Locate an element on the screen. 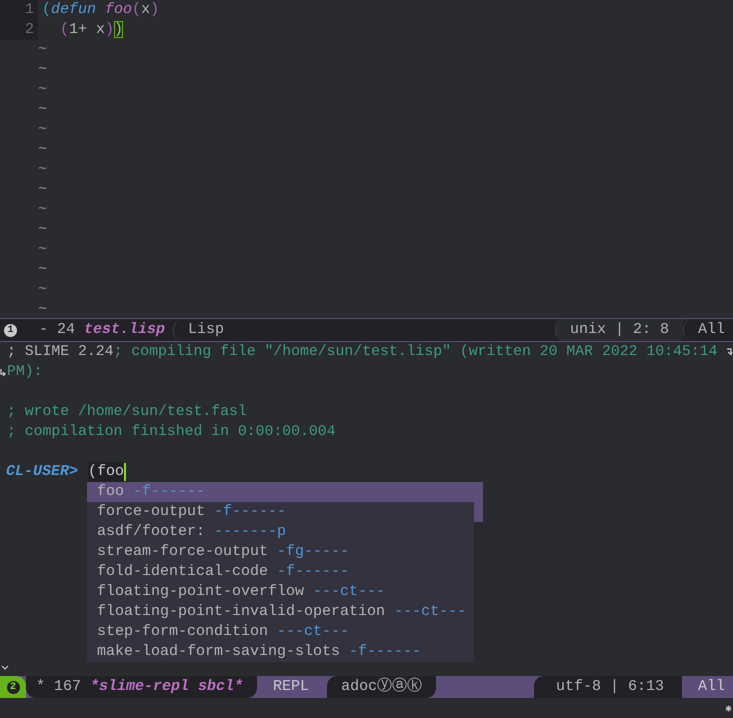  repl-prompt: CL-USER> is located at coordinates (42, 472).